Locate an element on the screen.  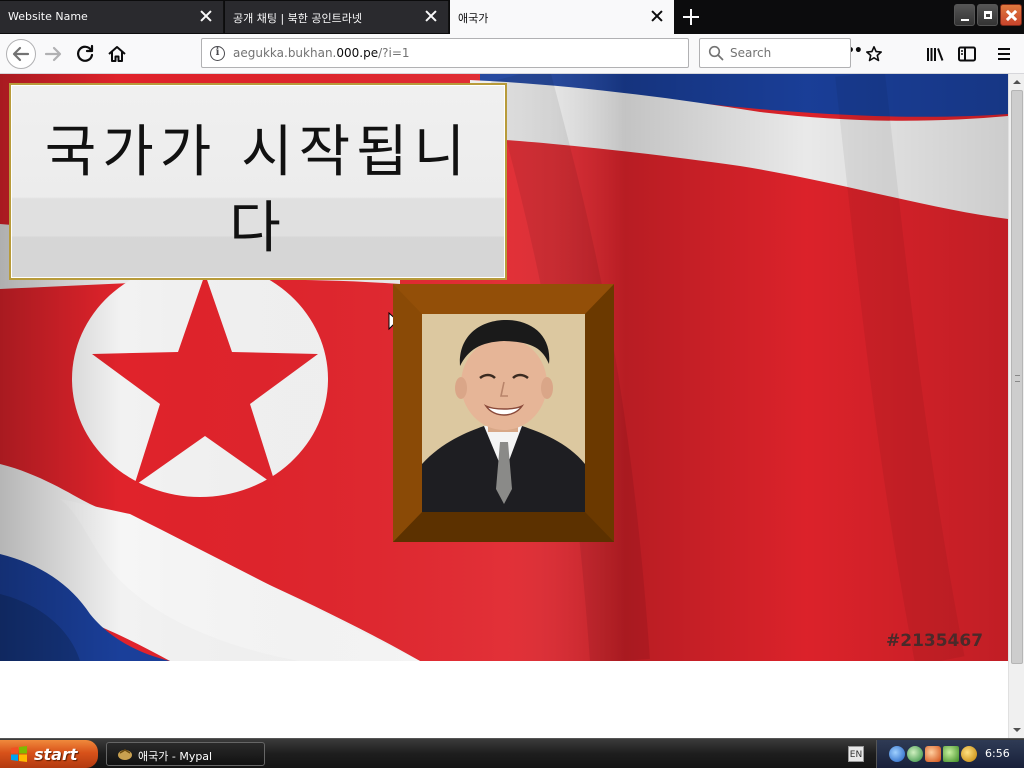
taskbar-clock: 6:56 is located at coordinates (997, 753).